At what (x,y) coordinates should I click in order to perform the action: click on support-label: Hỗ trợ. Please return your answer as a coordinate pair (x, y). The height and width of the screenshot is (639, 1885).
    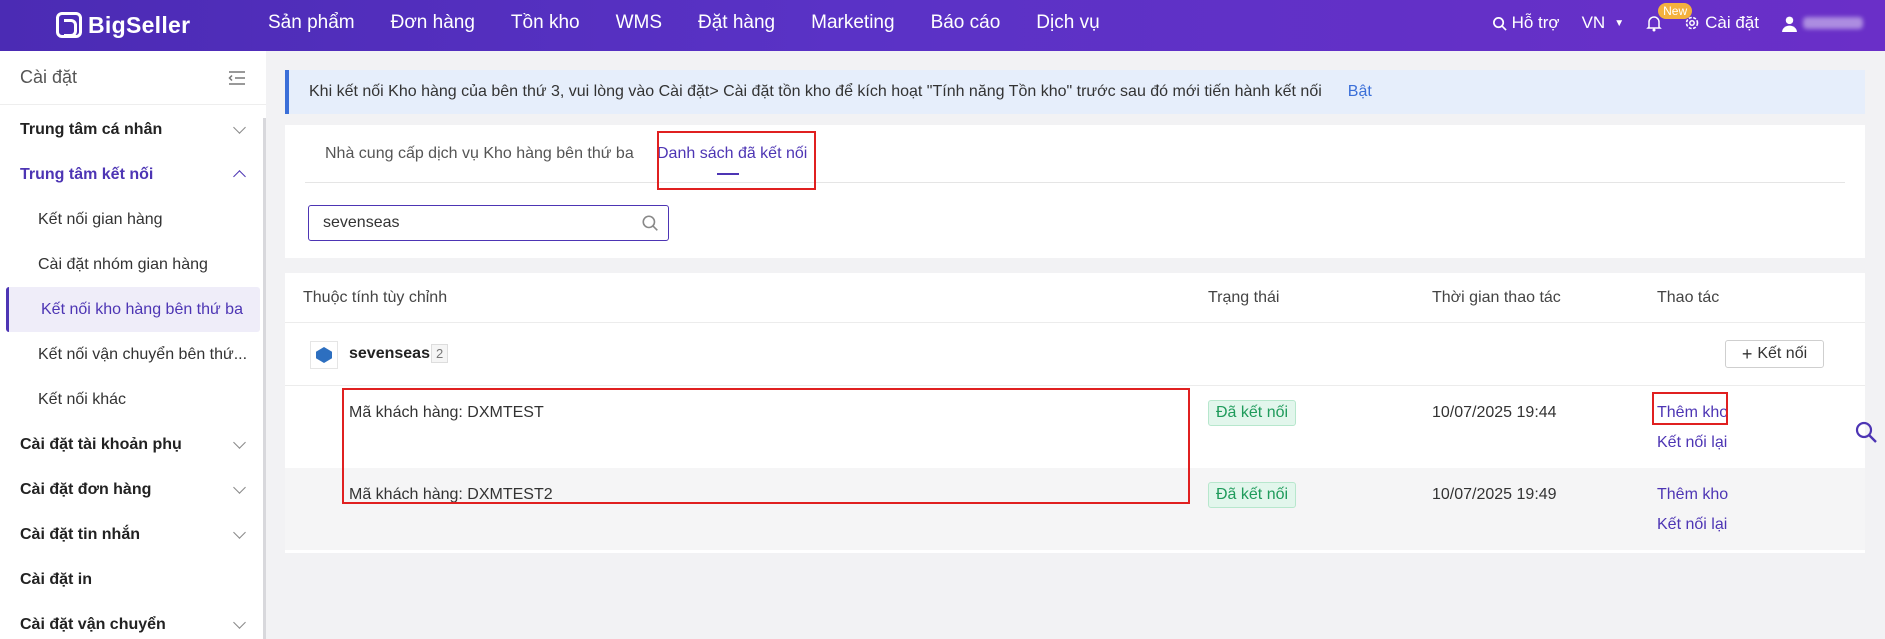
    Looking at the image, I should click on (1535, 22).